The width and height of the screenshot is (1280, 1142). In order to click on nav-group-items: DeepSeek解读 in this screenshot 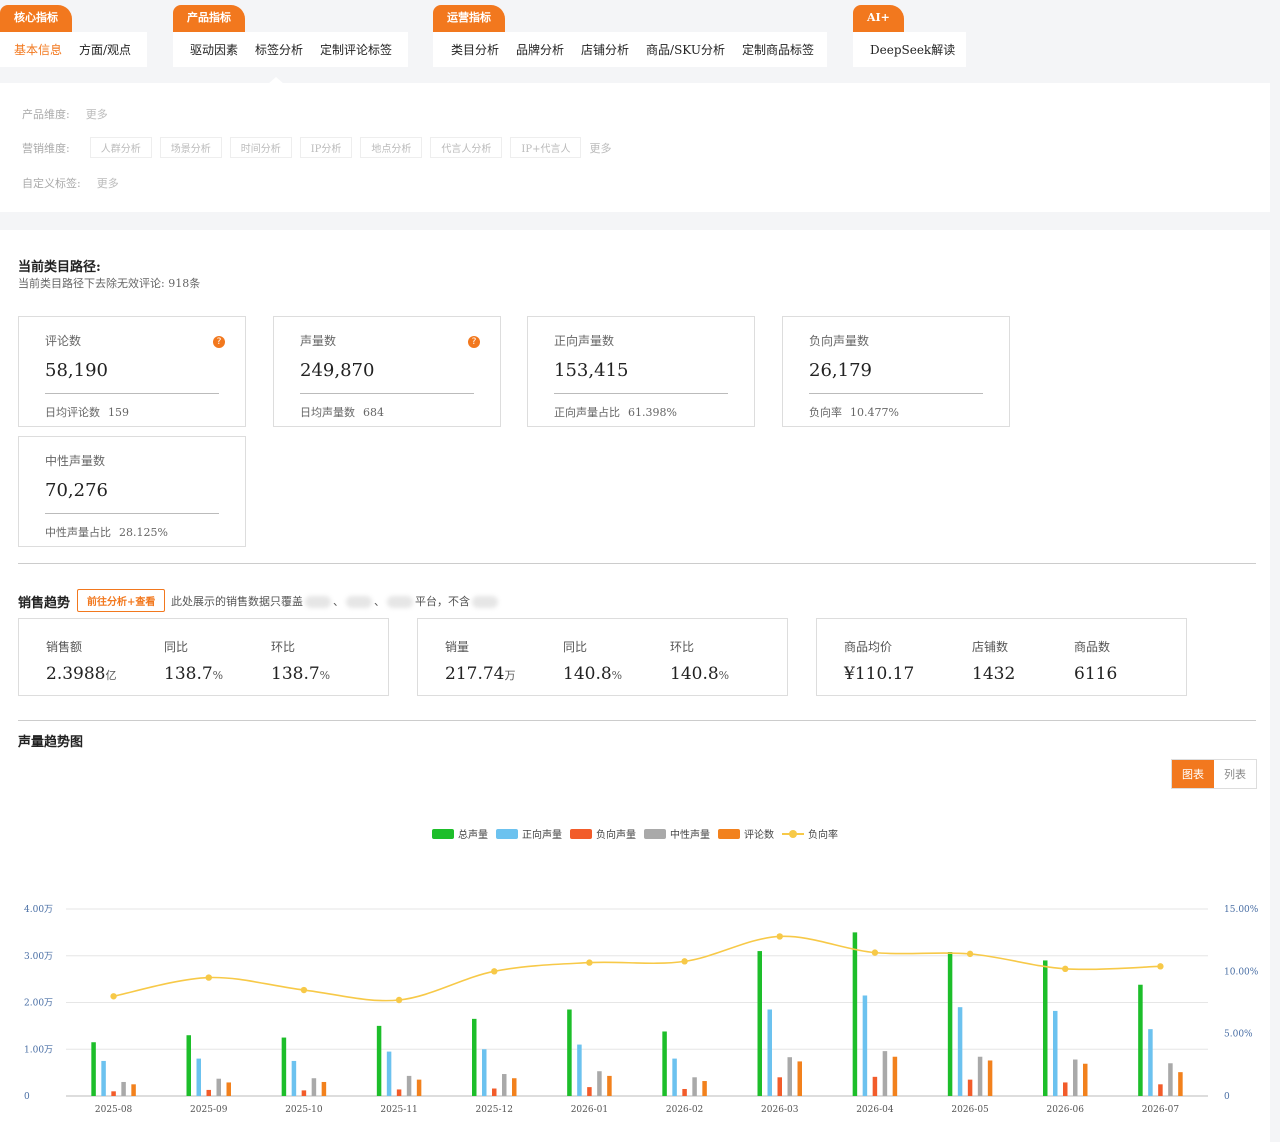, I will do `click(909, 49)`.